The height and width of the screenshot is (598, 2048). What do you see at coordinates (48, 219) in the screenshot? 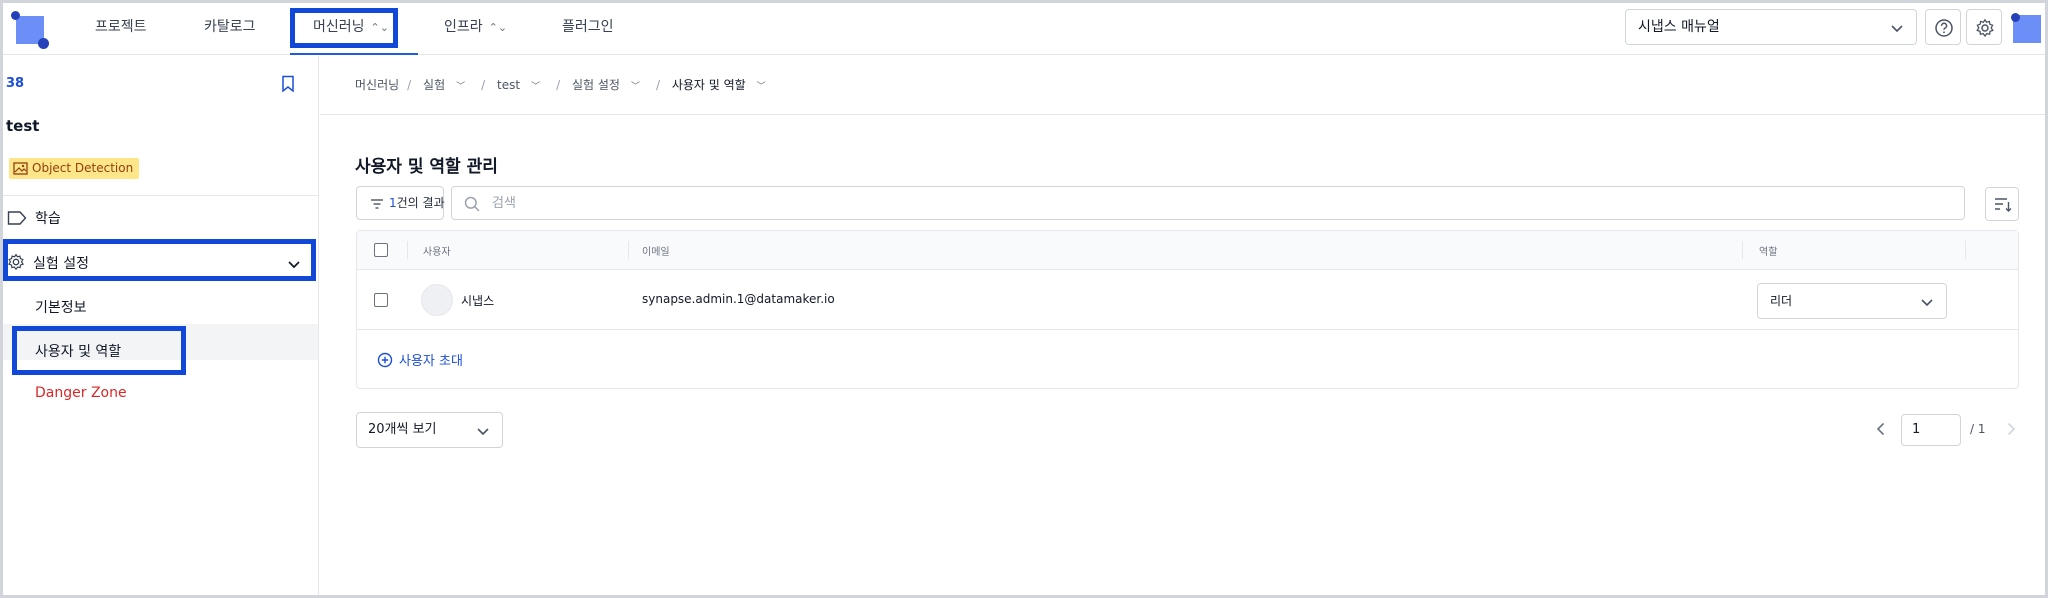
I see `sidebar-item-label: 학습` at bounding box center [48, 219].